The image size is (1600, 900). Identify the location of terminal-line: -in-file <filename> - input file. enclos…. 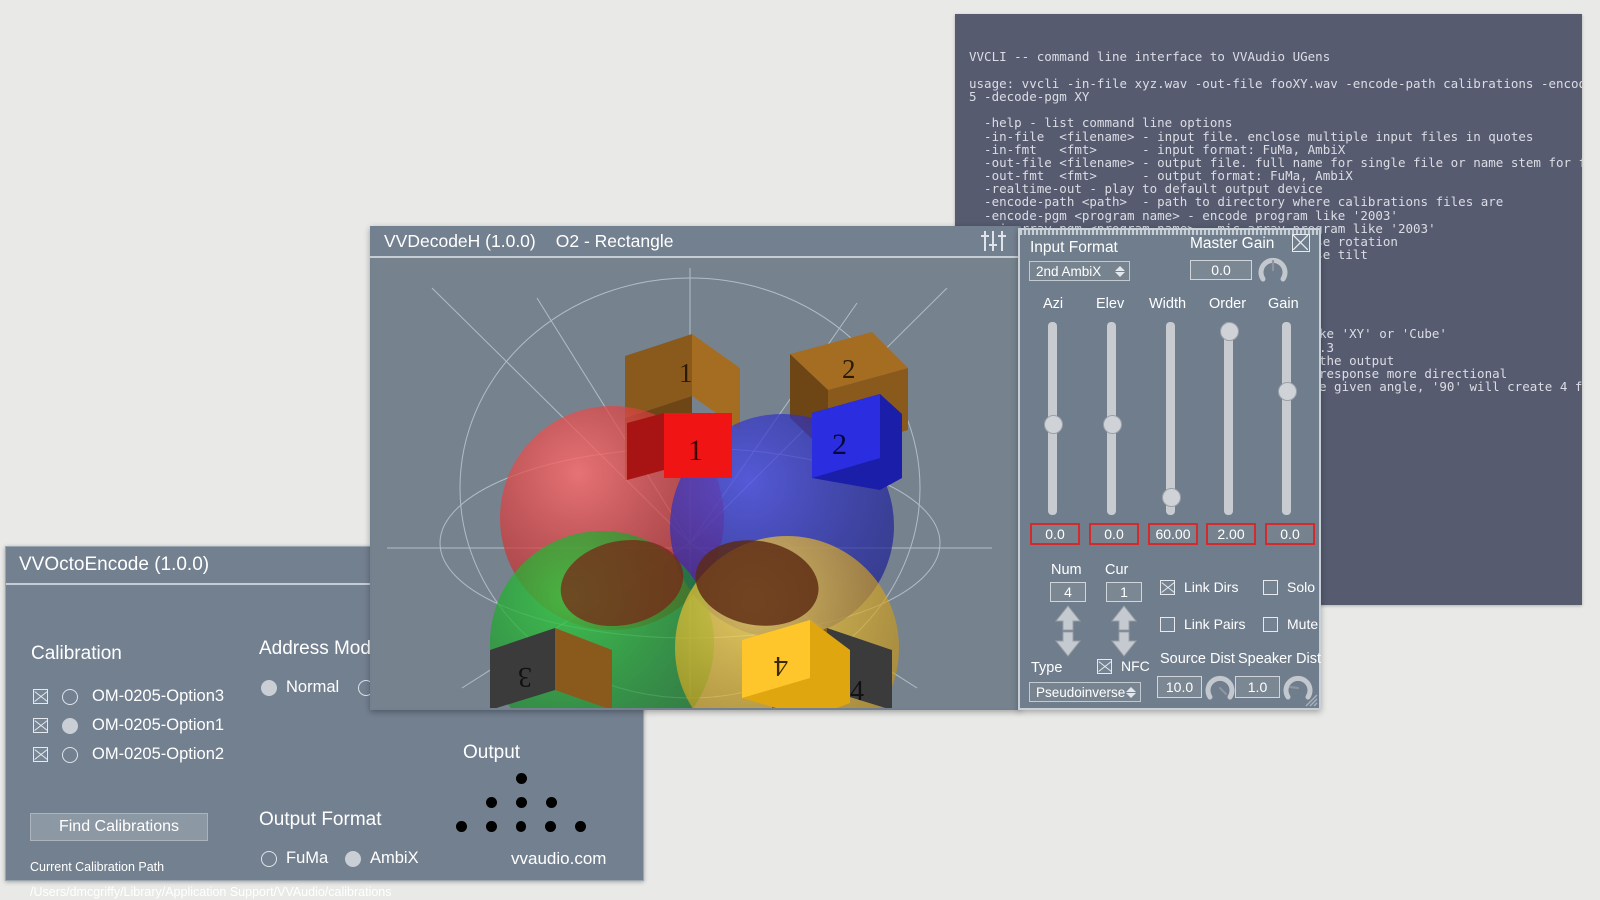
(1251, 136).